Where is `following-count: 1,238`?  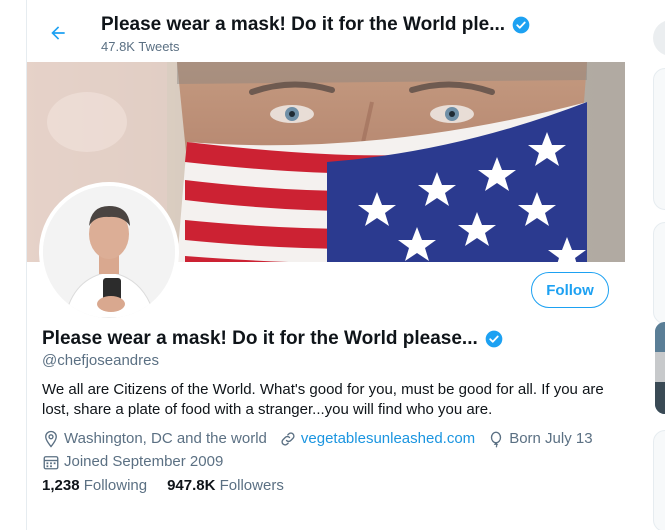
following-count: 1,238 is located at coordinates (61, 485).